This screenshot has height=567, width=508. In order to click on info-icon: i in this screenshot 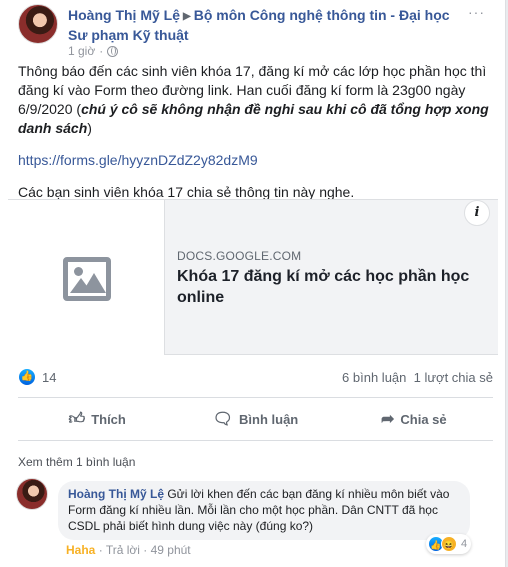, I will do `click(477, 213)`.